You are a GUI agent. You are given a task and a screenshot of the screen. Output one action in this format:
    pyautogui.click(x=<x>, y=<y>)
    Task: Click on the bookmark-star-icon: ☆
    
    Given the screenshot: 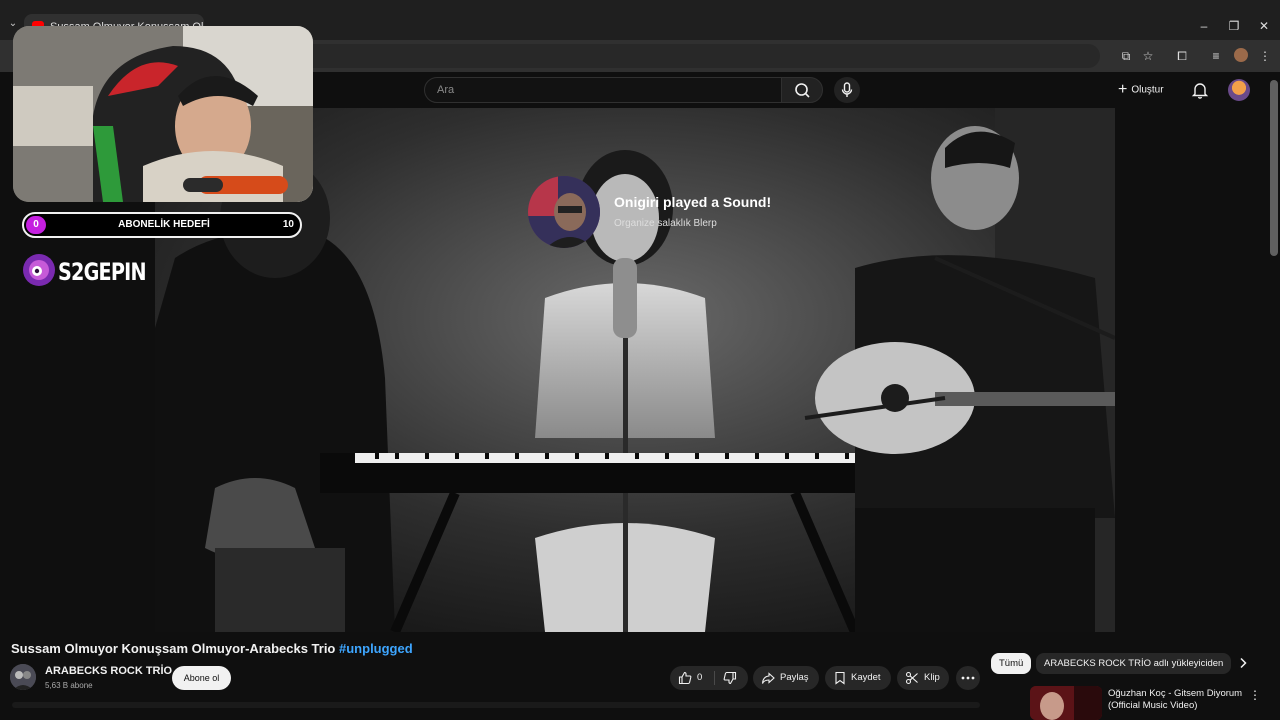 What is the action you would take?
    pyautogui.click(x=1148, y=56)
    